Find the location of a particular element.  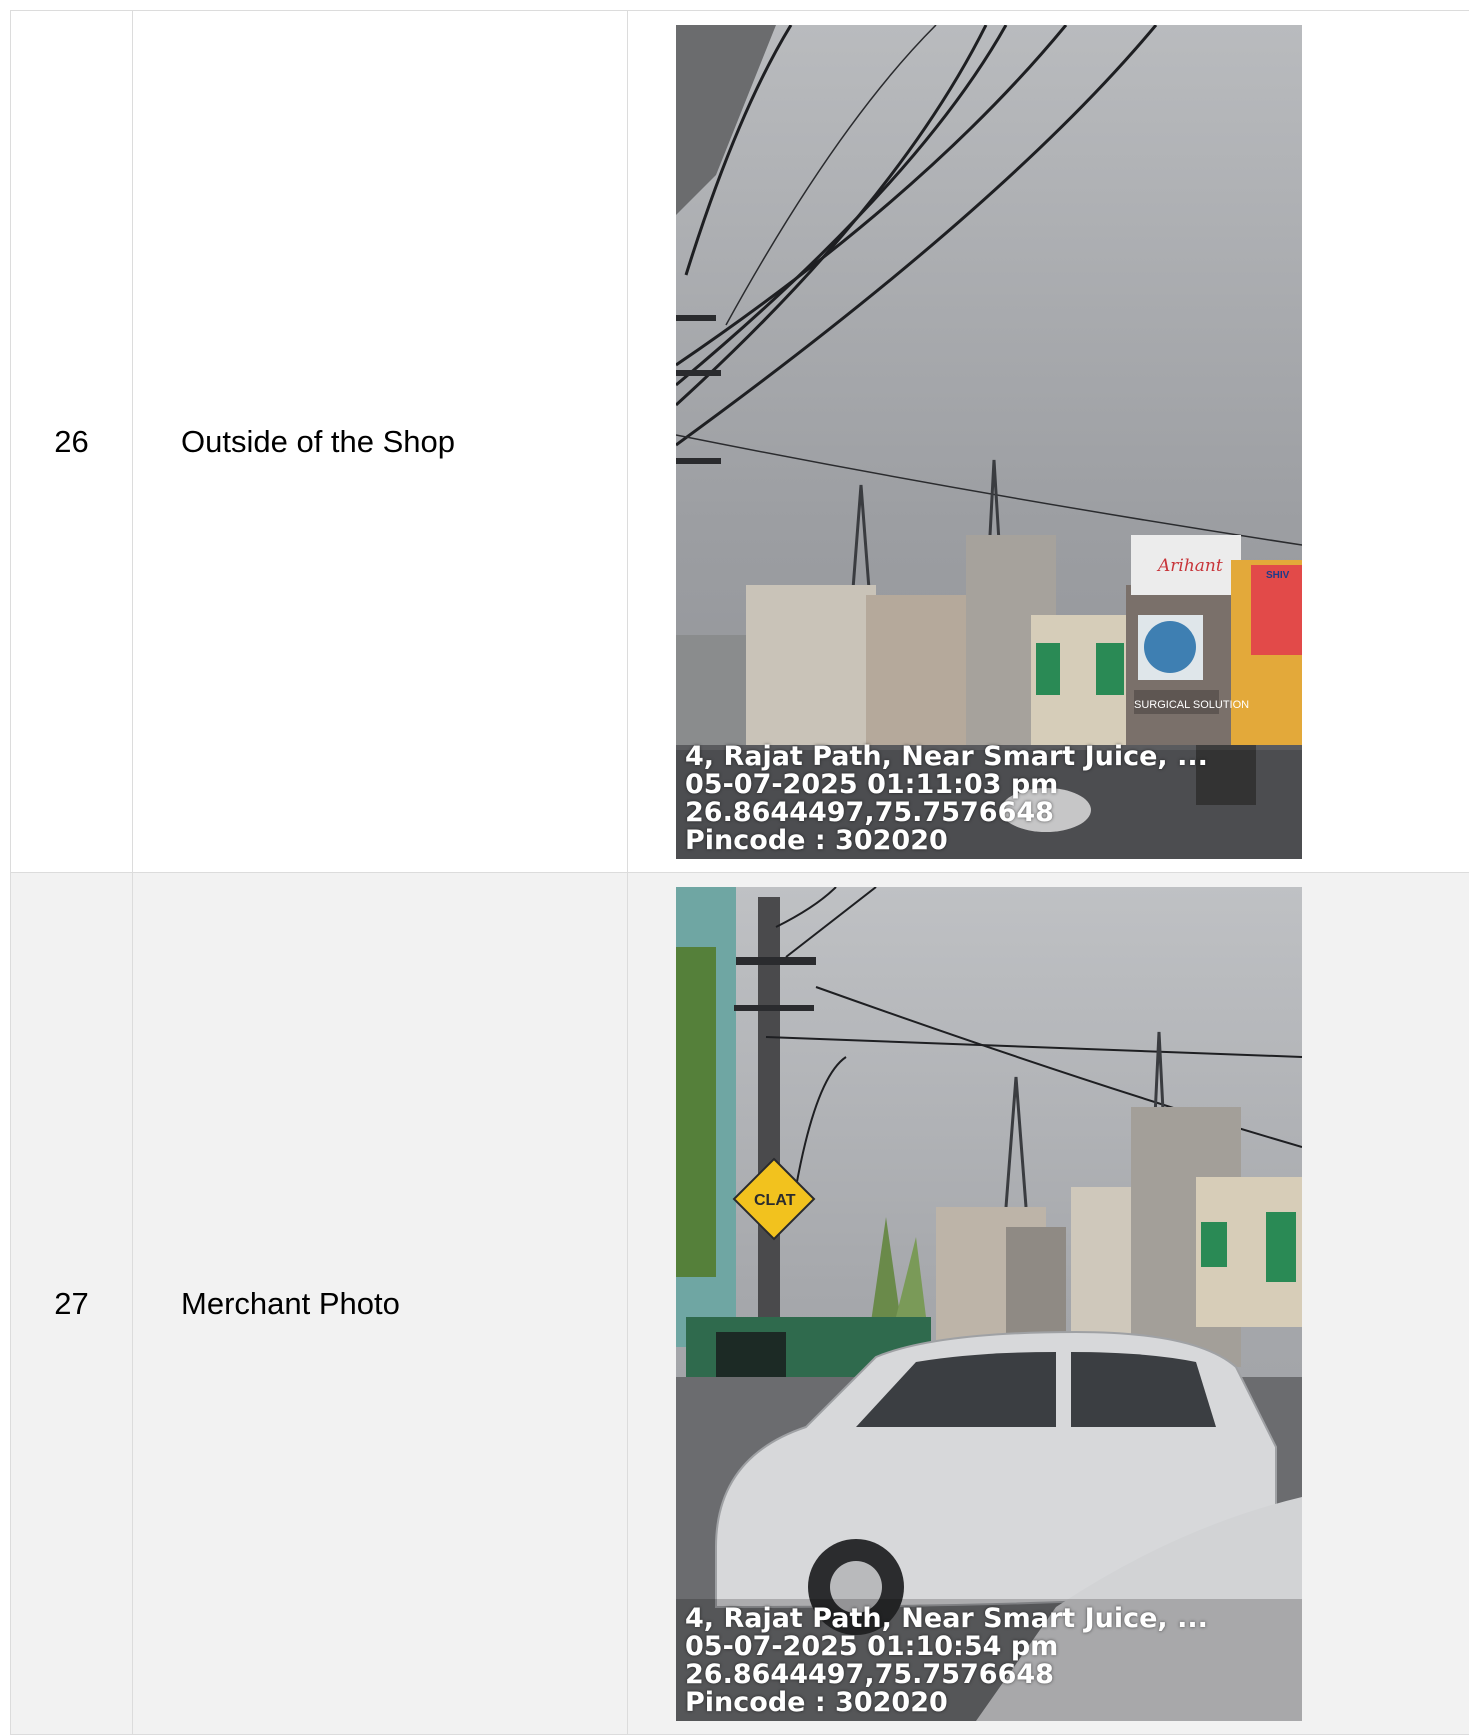

row-number: 26 is located at coordinates (72, 442).